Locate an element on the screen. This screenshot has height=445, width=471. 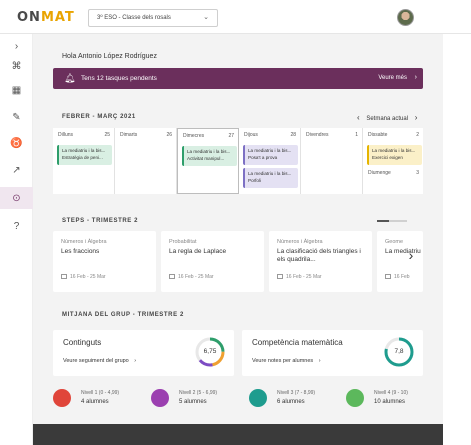
sidebar-item-badges: ♉ is located at coordinates (16, 143).